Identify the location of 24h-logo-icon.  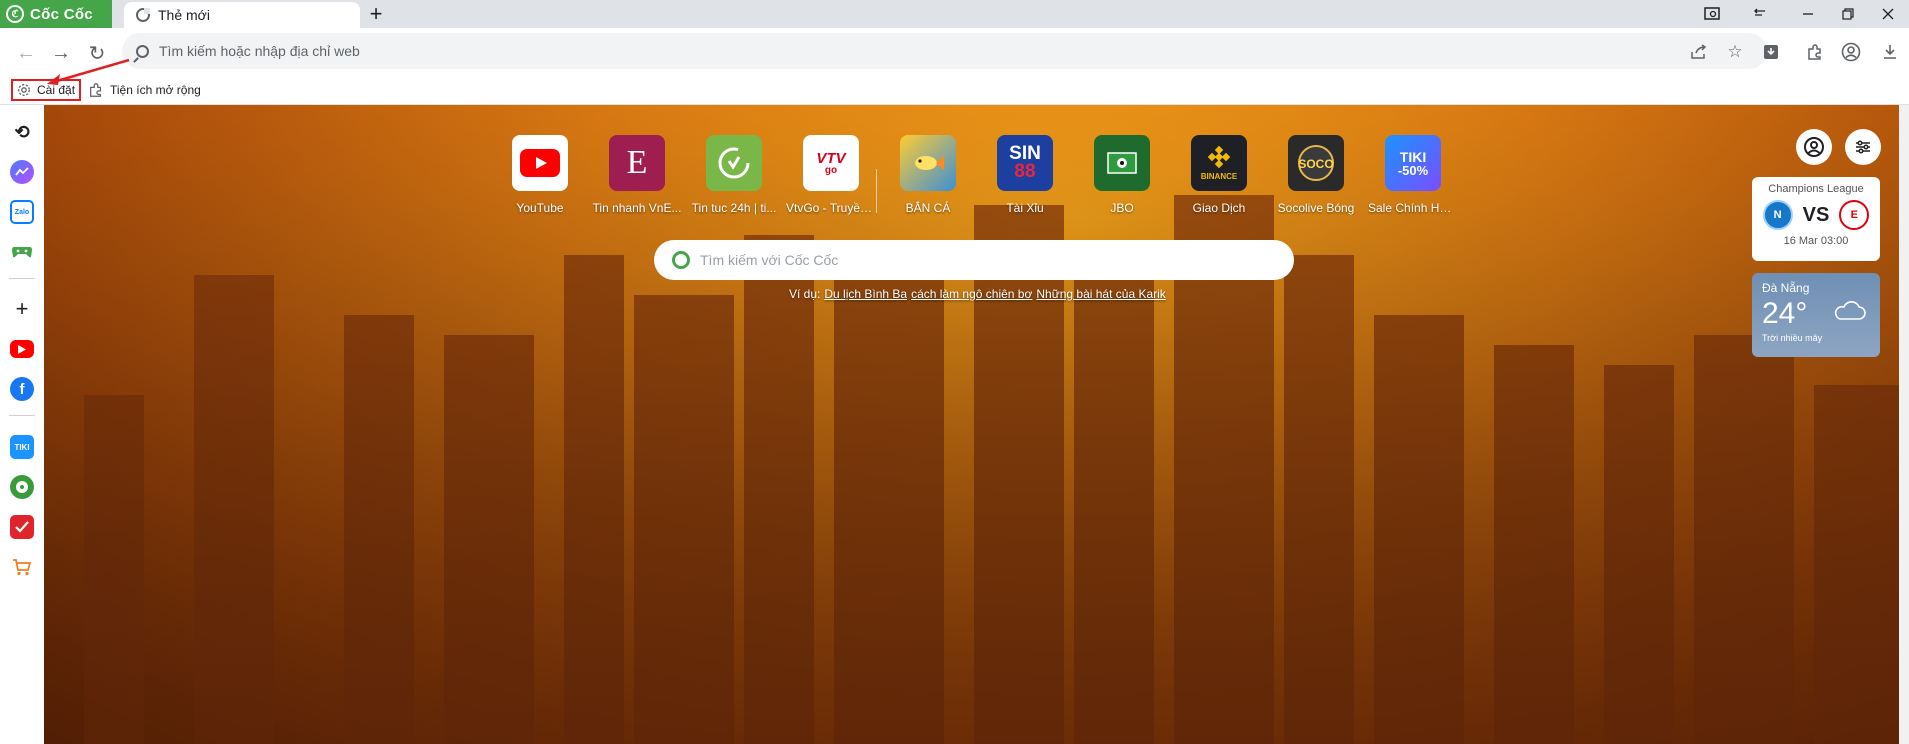
(734, 163).